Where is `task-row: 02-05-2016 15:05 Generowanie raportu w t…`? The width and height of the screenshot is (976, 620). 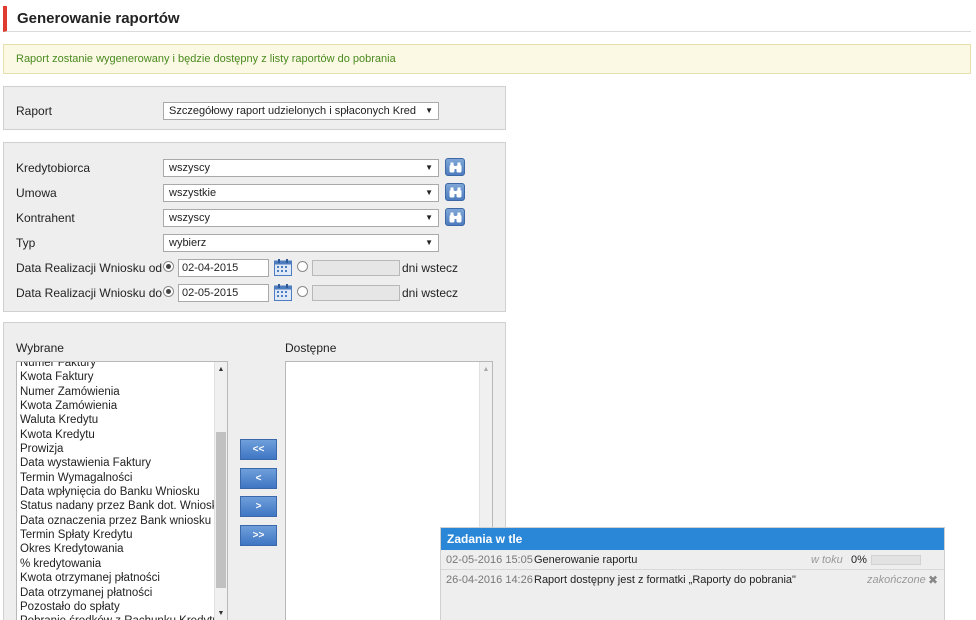 task-row: 02-05-2016 15:05 Generowanie raportu w t… is located at coordinates (692, 560).